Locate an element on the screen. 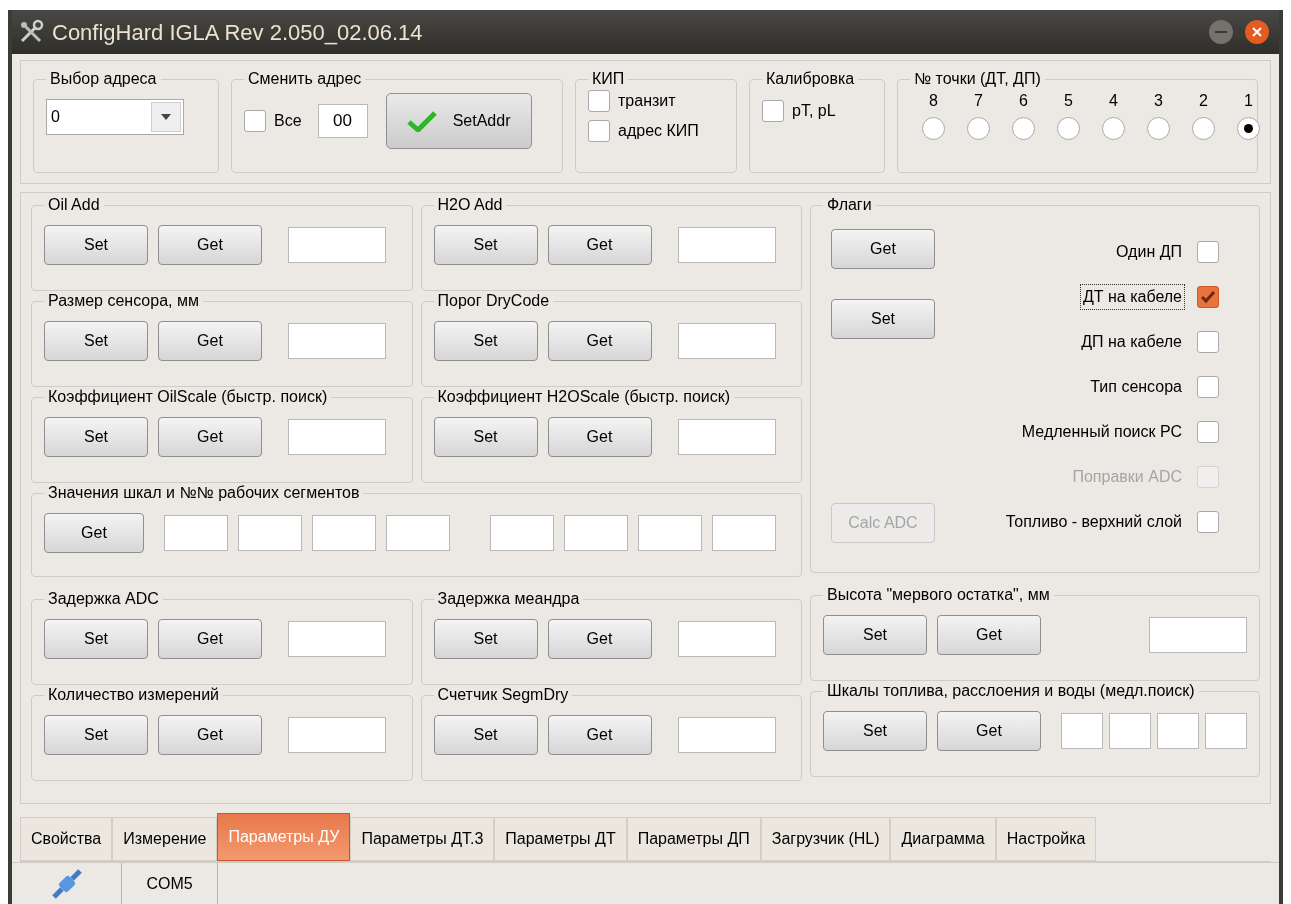 The image size is (1291, 904). group-title: Количество измерений is located at coordinates (134, 695).